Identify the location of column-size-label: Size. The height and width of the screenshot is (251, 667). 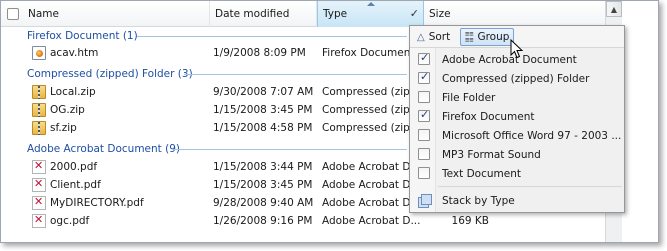
(440, 14).